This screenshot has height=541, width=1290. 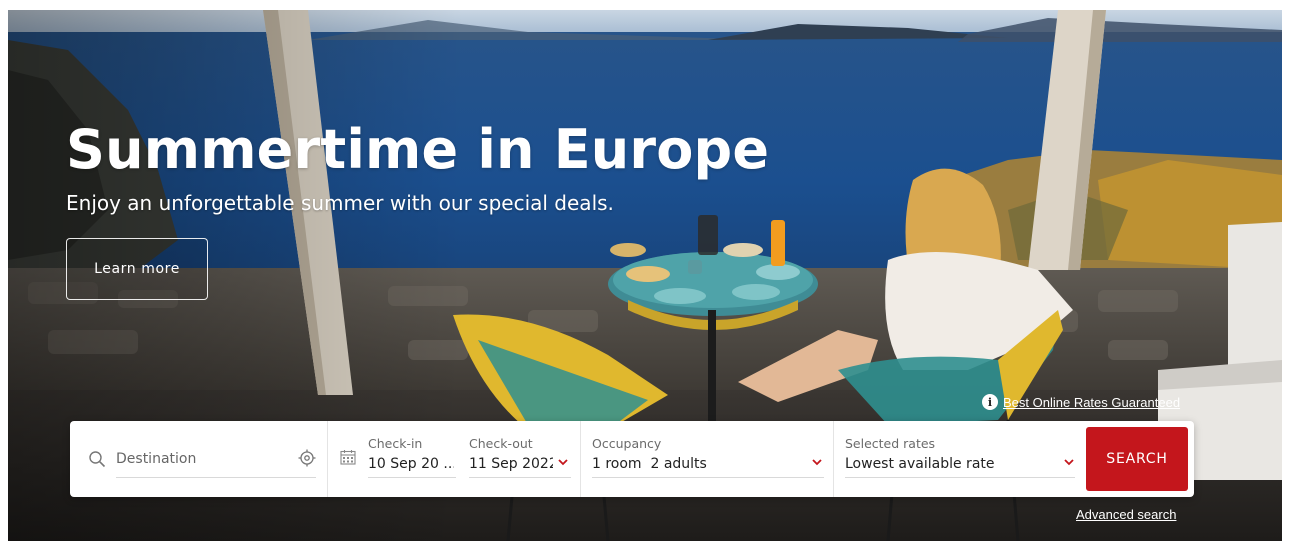 I want to click on search-icon, so click(x=97, y=459).